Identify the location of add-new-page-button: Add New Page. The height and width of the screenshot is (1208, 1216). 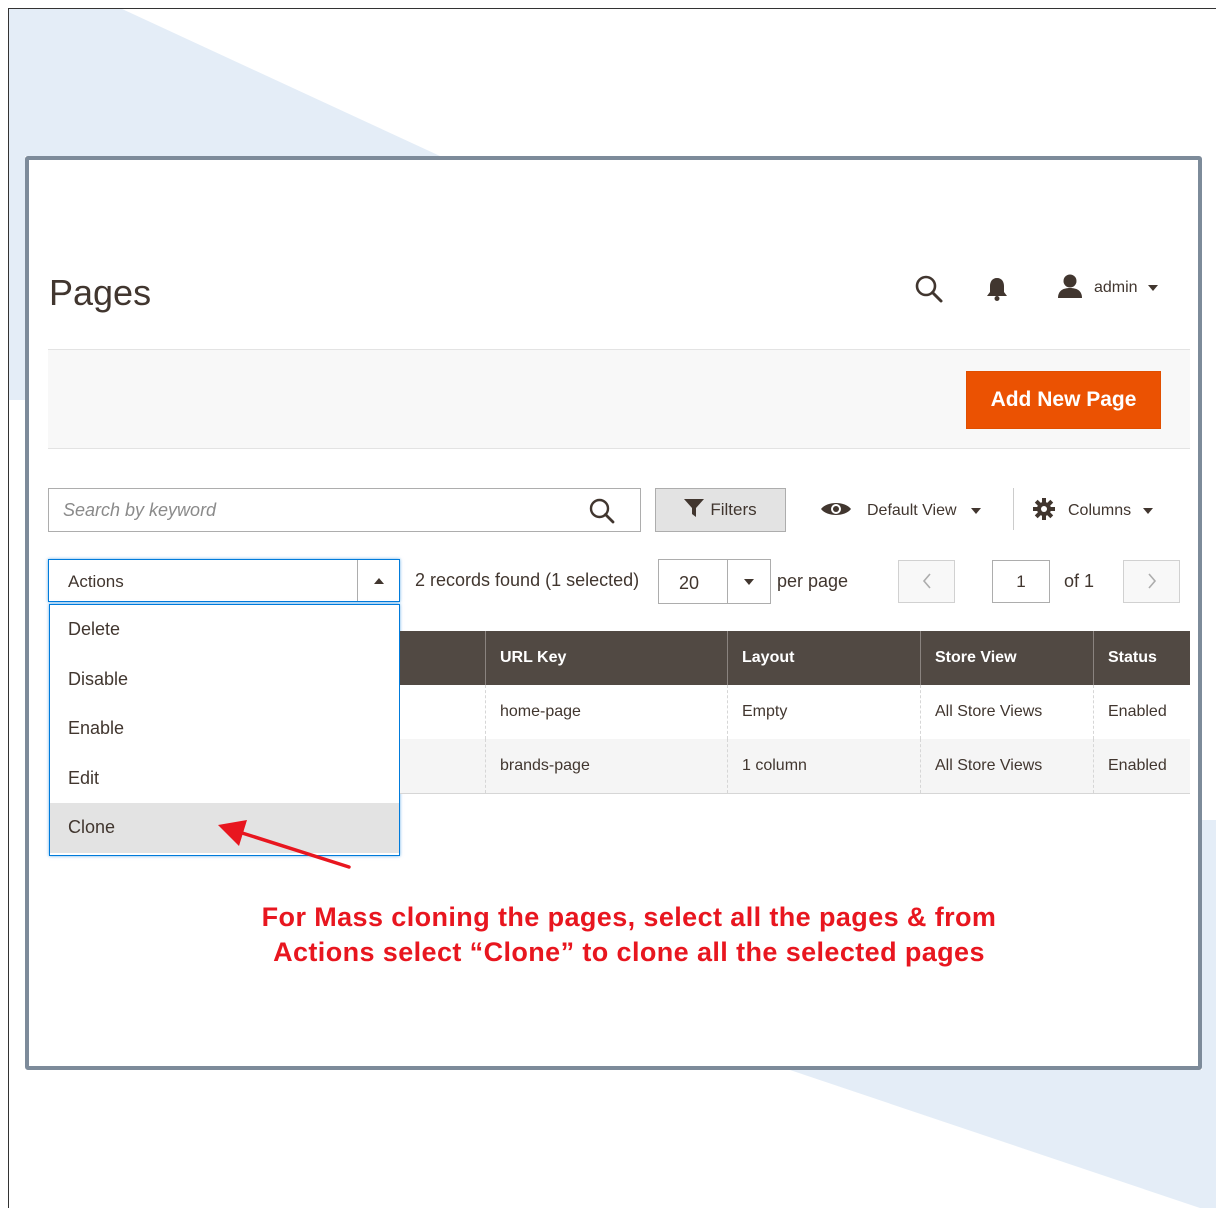
(1063, 400).